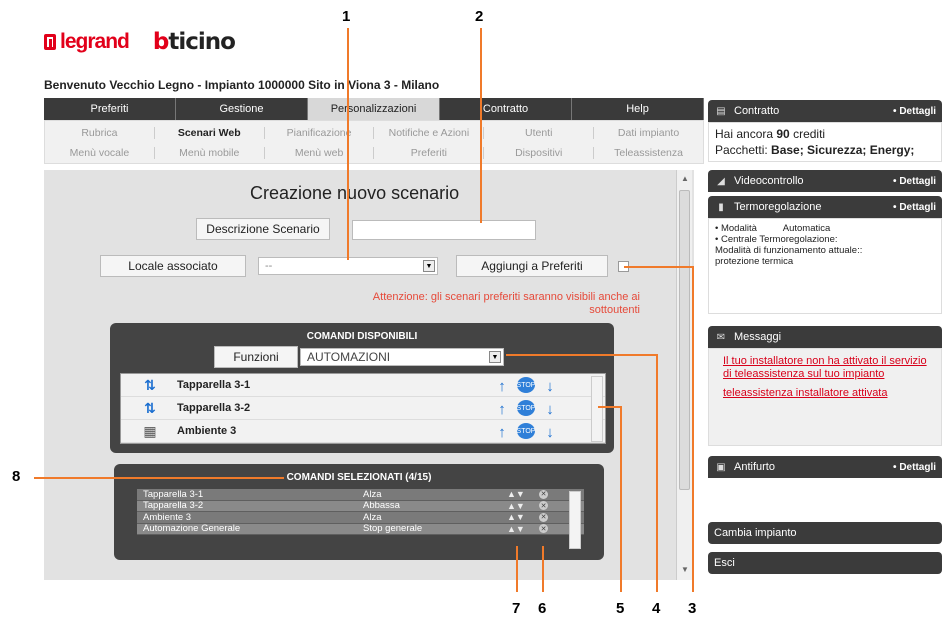  Describe the element at coordinates (479, 16) in the screenshot. I see `callout-2: 2` at that location.